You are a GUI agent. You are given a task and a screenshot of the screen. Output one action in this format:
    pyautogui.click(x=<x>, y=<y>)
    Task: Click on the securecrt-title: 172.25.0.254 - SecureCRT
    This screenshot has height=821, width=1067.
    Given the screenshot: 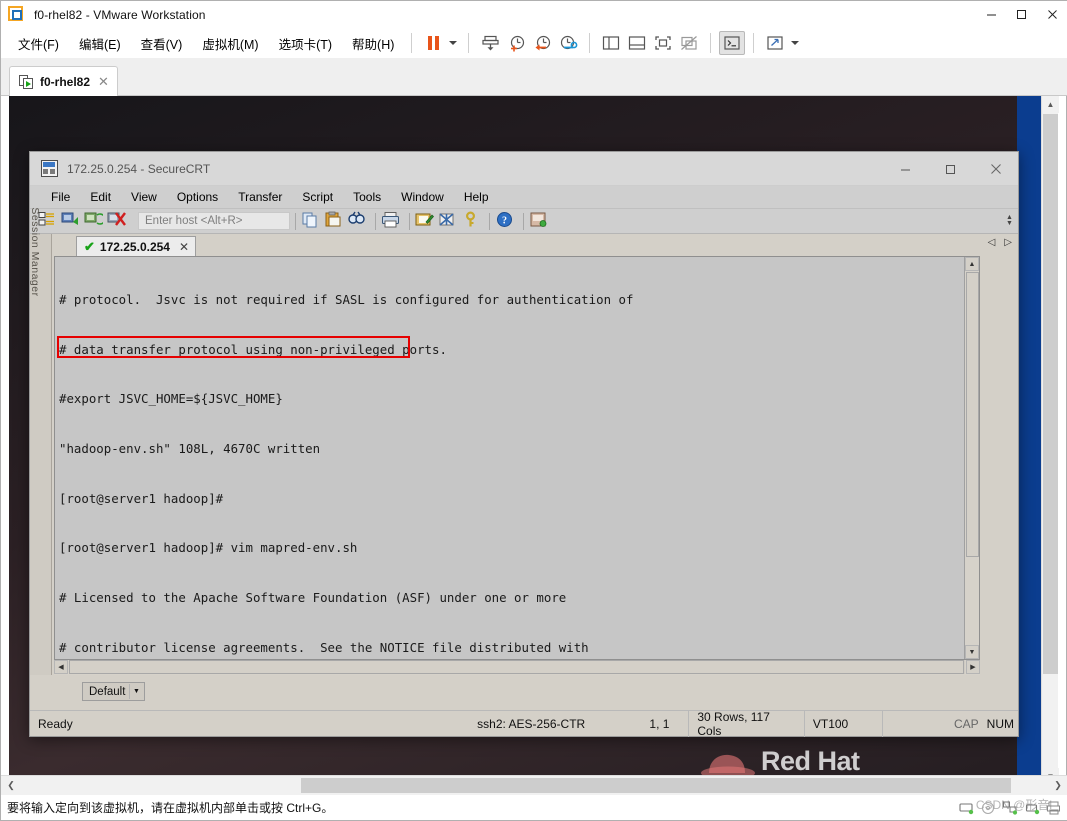 What is the action you would take?
    pyautogui.click(x=139, y=168)
    